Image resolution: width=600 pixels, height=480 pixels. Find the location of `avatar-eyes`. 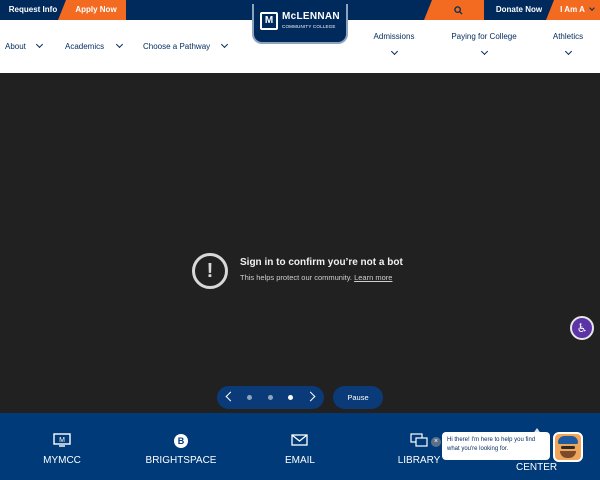

avatar-eyes is located at coordinates (568, 447).